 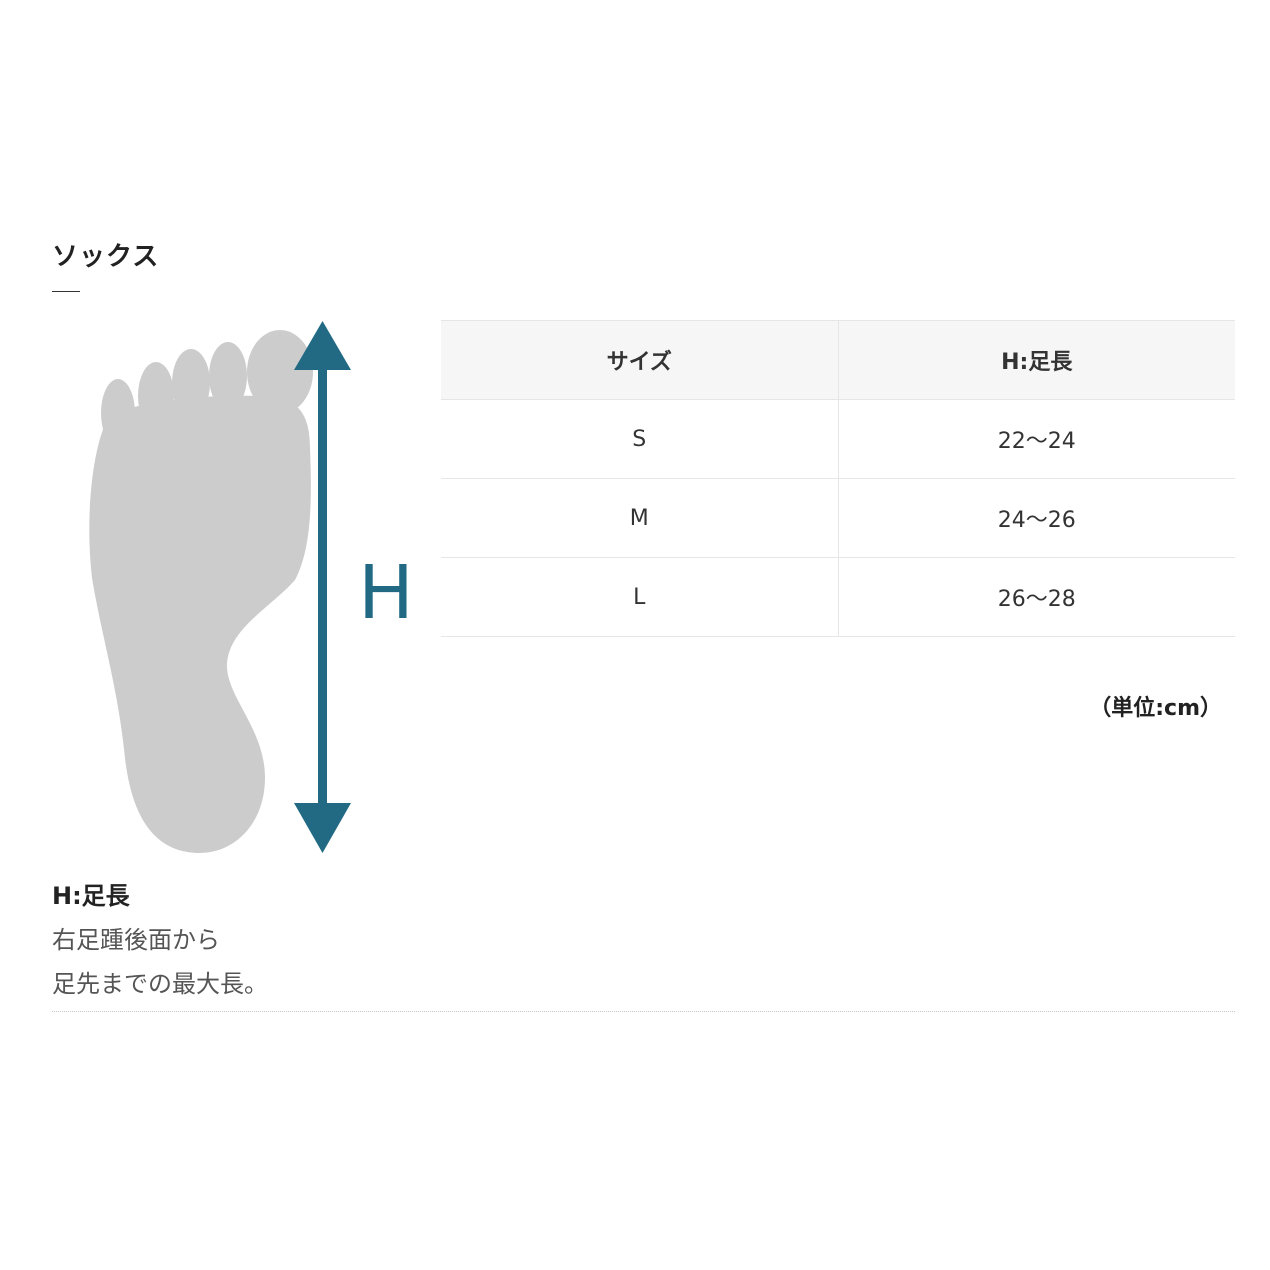 What do you see at coordinates (386, 593) in the screenshot?
I see `dimension-letter: H` at bounding box center [386, 593].